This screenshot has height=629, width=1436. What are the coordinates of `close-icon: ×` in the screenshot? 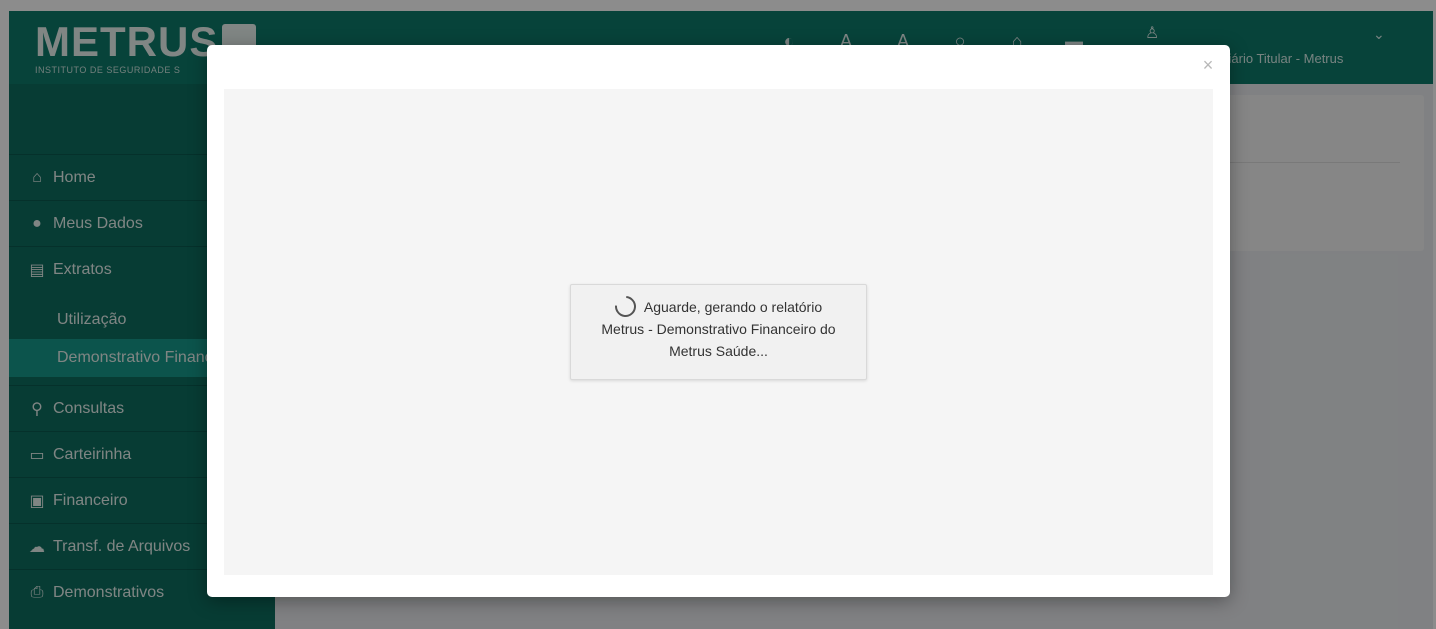 It's located at (1208, 65).